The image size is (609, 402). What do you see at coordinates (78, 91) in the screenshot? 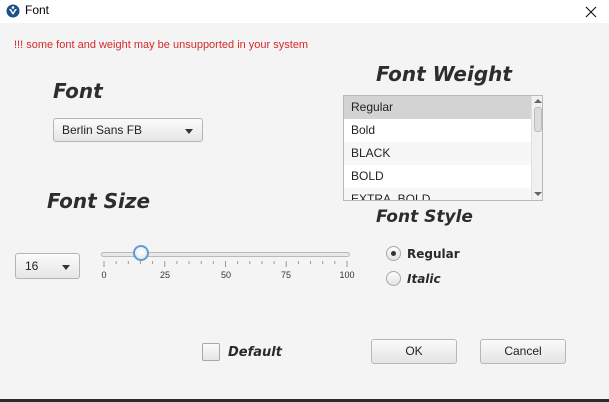
I see `font-heading: Font` at bounding box center [78, 91].